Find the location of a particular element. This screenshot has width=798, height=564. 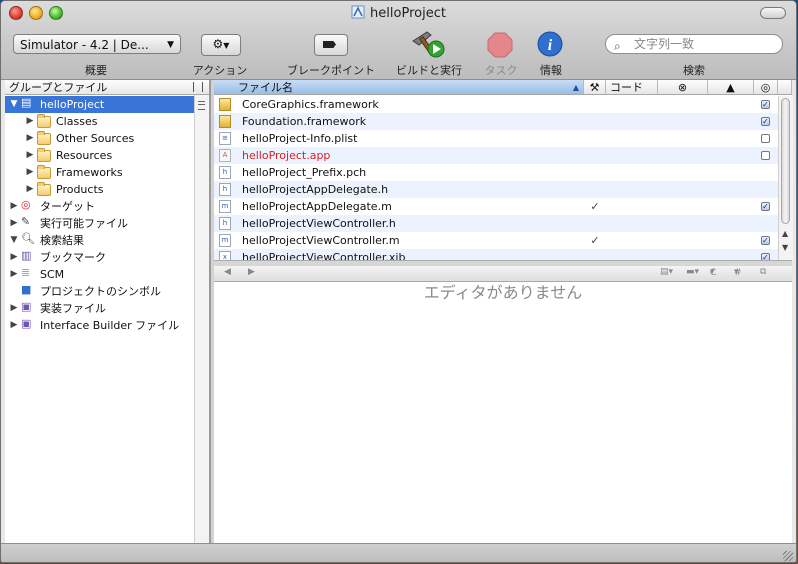

sidebar-item: ▶ Classes is located at coordinates (100, 121).